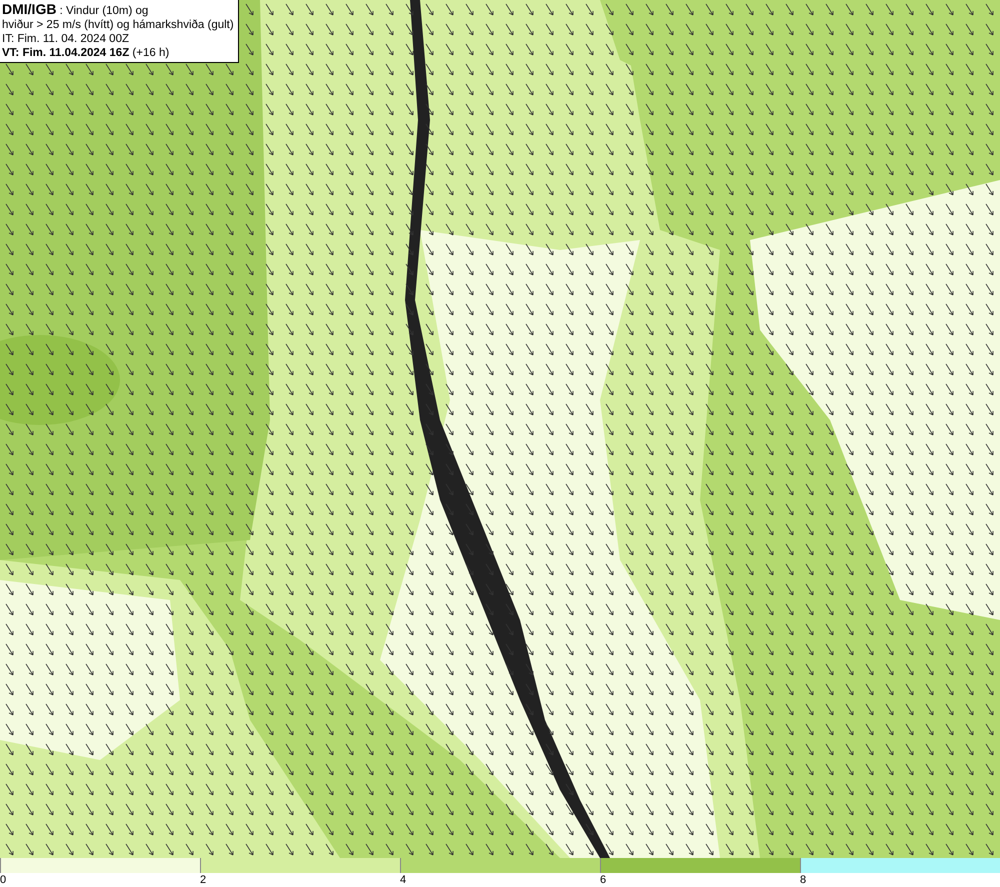 Image resolution: width=1000 pixels, height=887 pixels. I want to click on map-caption-line: DMI/IGB : Vindur (10m) og, so click(76, 10).